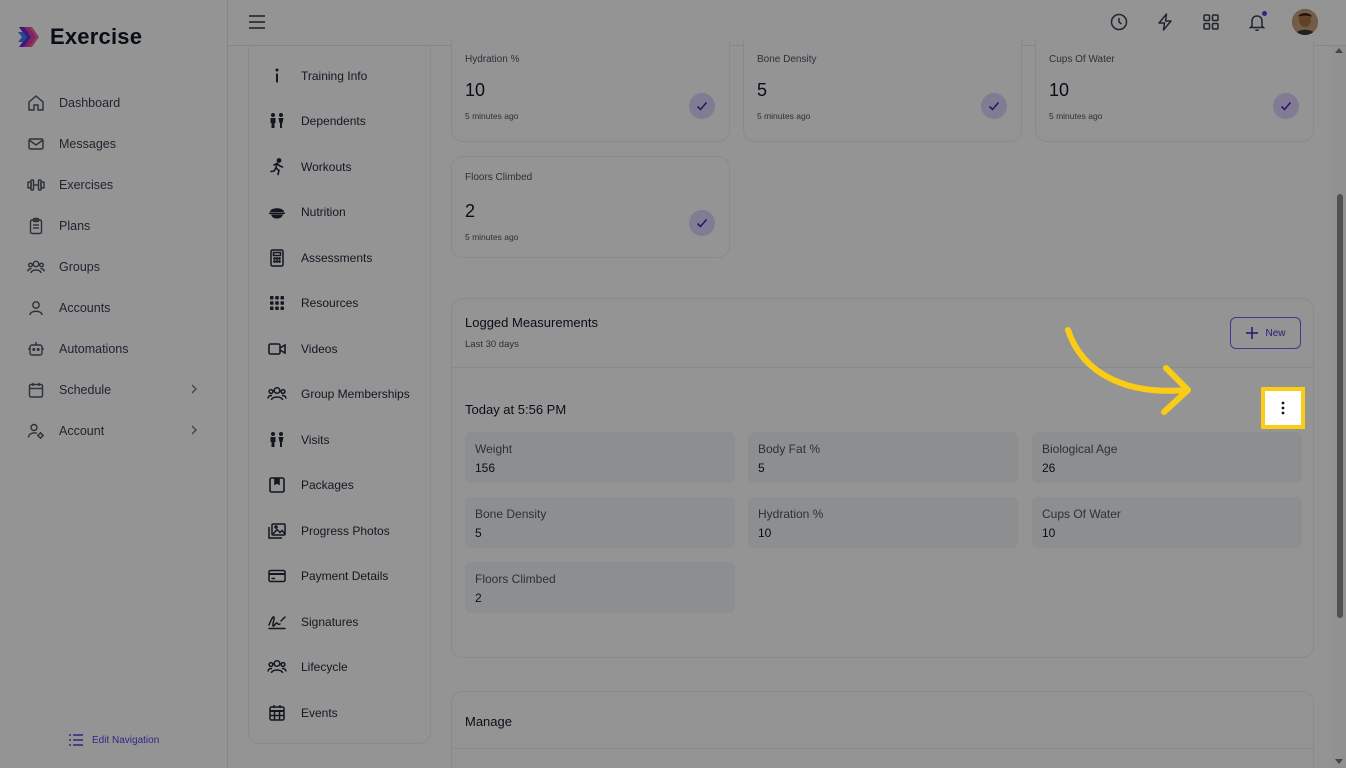 The width and height of the screenshot is (1346, 768). What do you see at coordinates (327, 485) in the screenshot?
I see `subnav-item-label: Packages` at bounding box center [327, 485].